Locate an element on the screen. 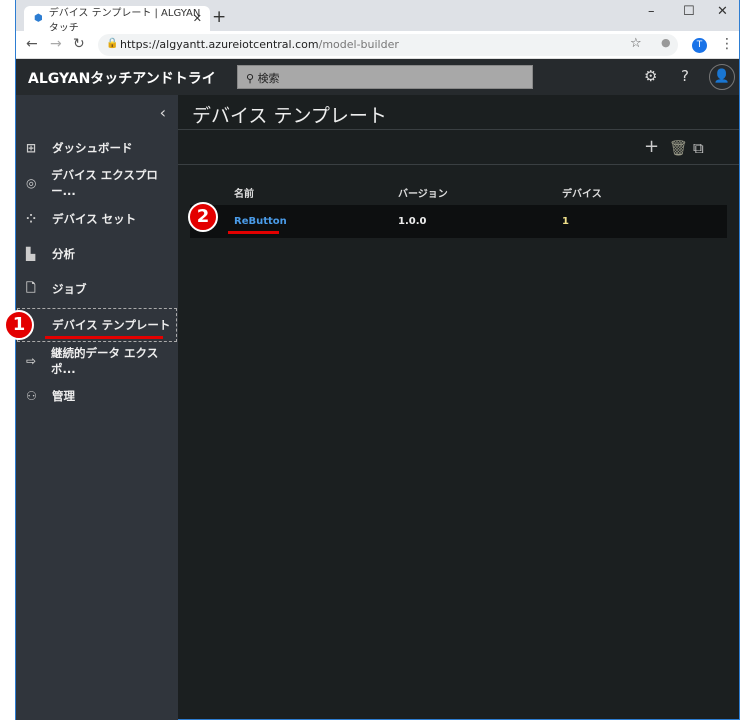 This screenshot has width=740, height=720. sidebar-item-label: デバイス セット is located at coordinates (94, 219).